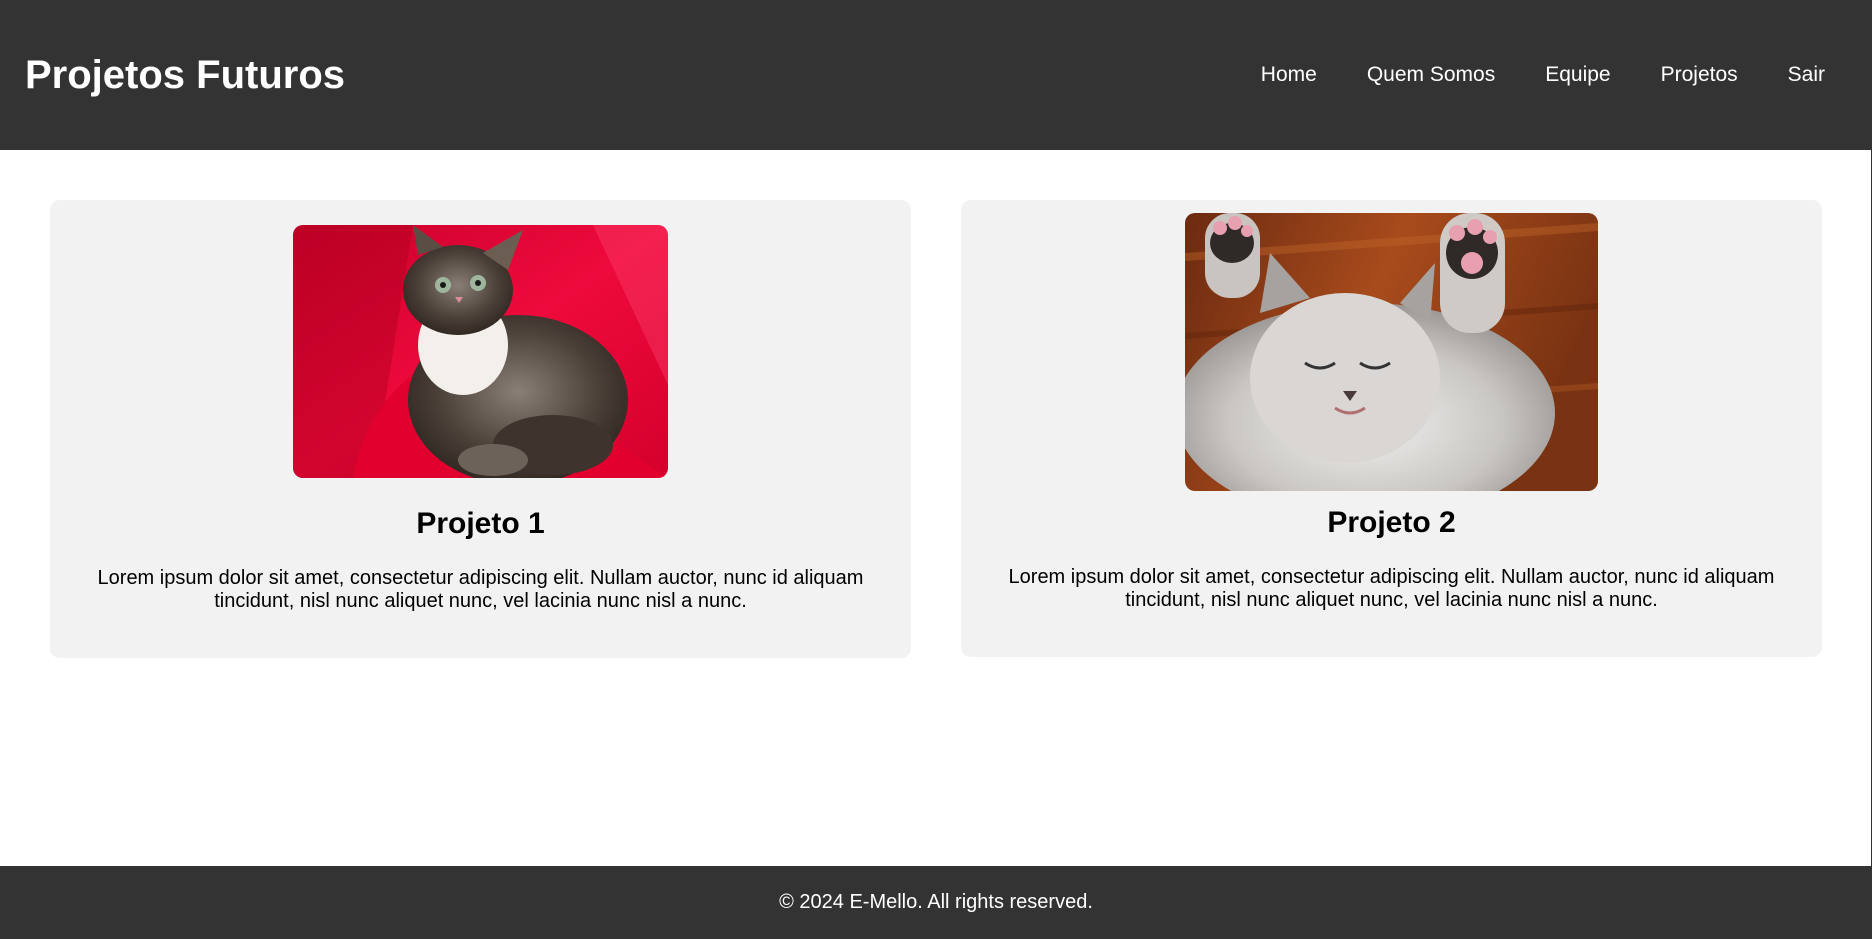  Describe the element at coordinates (1431, 75) in the screenshot. I see `nav-link-quem-somos: Quem Somos` at that location.